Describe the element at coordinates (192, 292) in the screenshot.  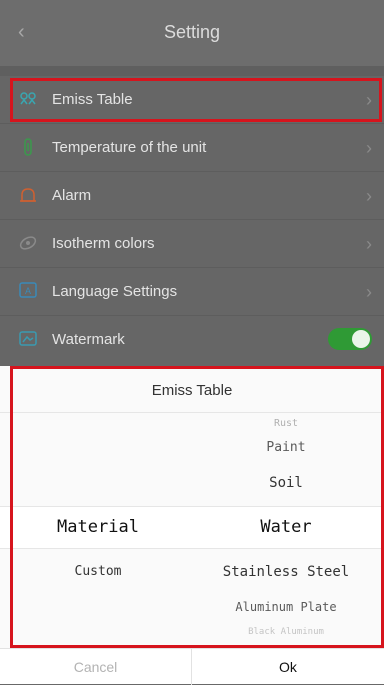
I see `settings-item-language: A Language Settings ›` at that location.